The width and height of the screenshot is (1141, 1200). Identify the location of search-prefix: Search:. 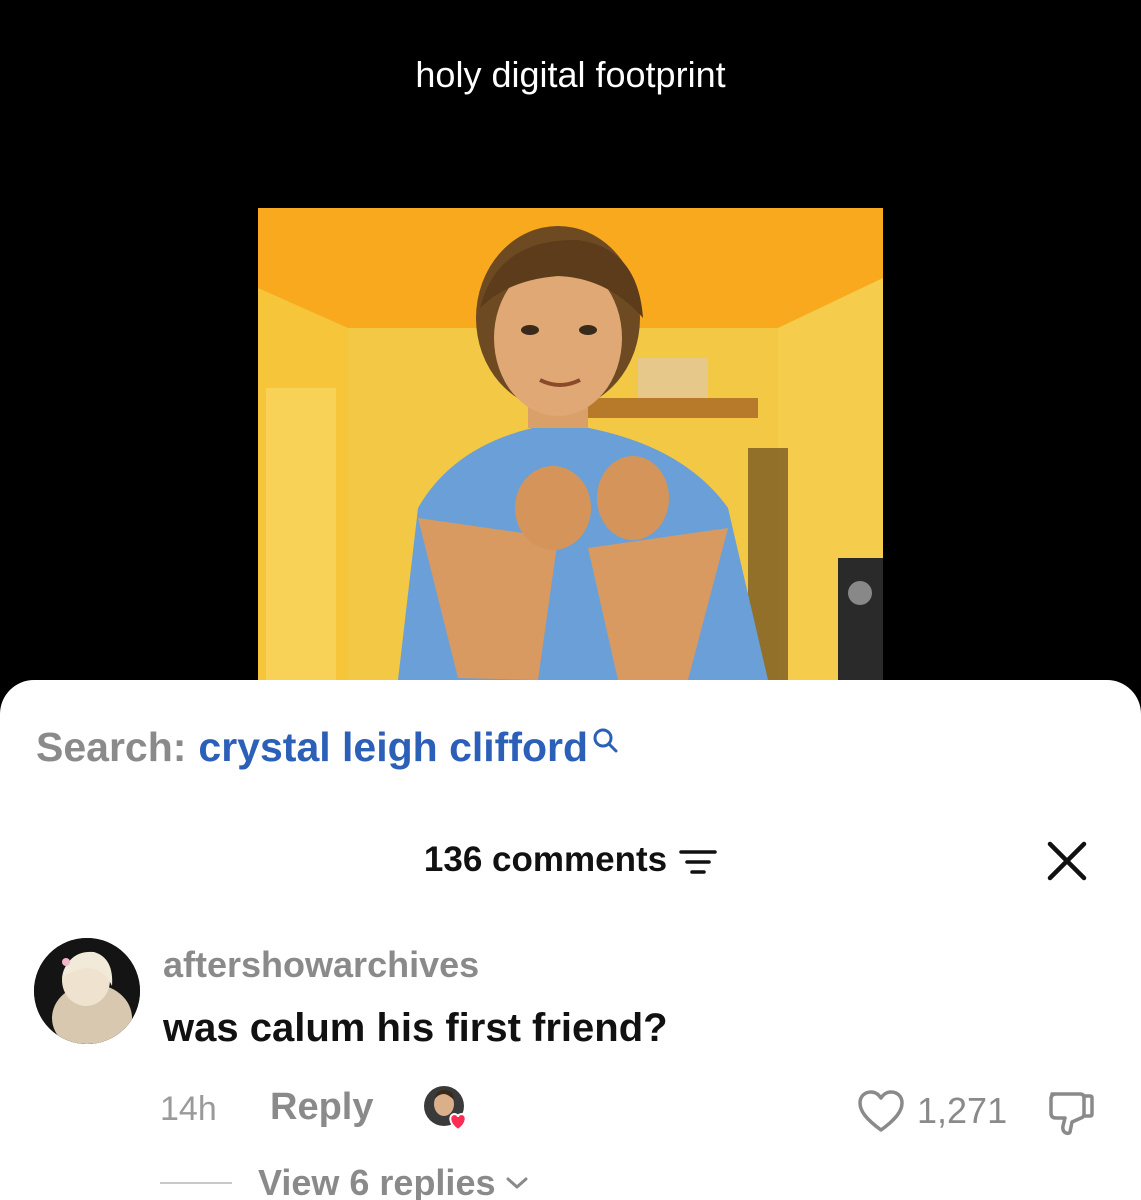
(111, 747).